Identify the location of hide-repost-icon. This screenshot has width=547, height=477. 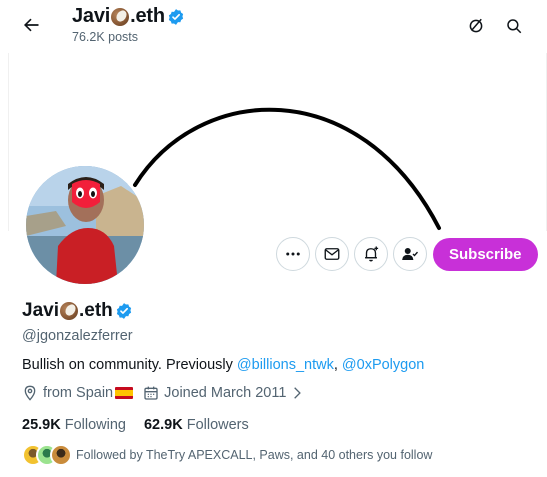
(476, 25).